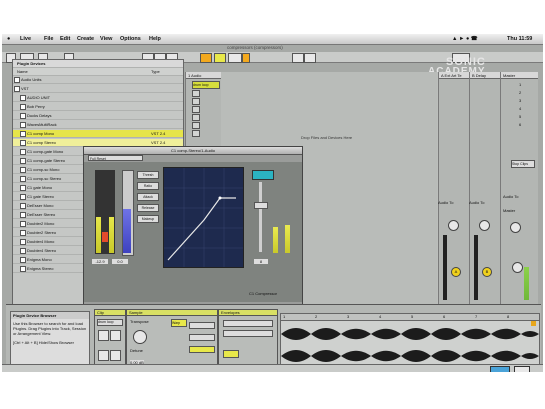 Image resolution: width=545 pixels, height=409 pixels. I want to click on attack-button: Attack, so click(148, 197).